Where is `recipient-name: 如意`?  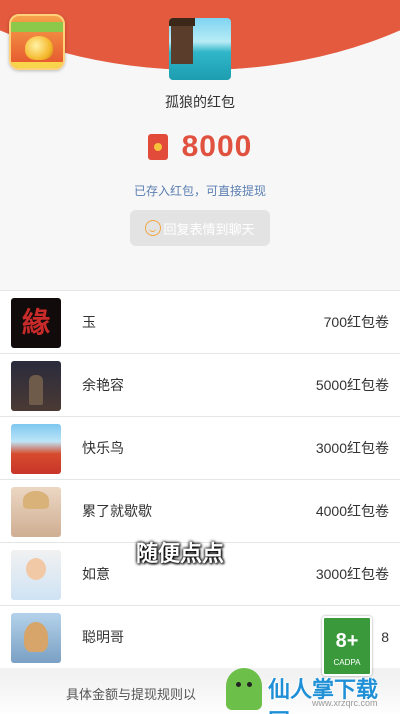
recipient-name: 如意 is located at coordinates (96, 574).